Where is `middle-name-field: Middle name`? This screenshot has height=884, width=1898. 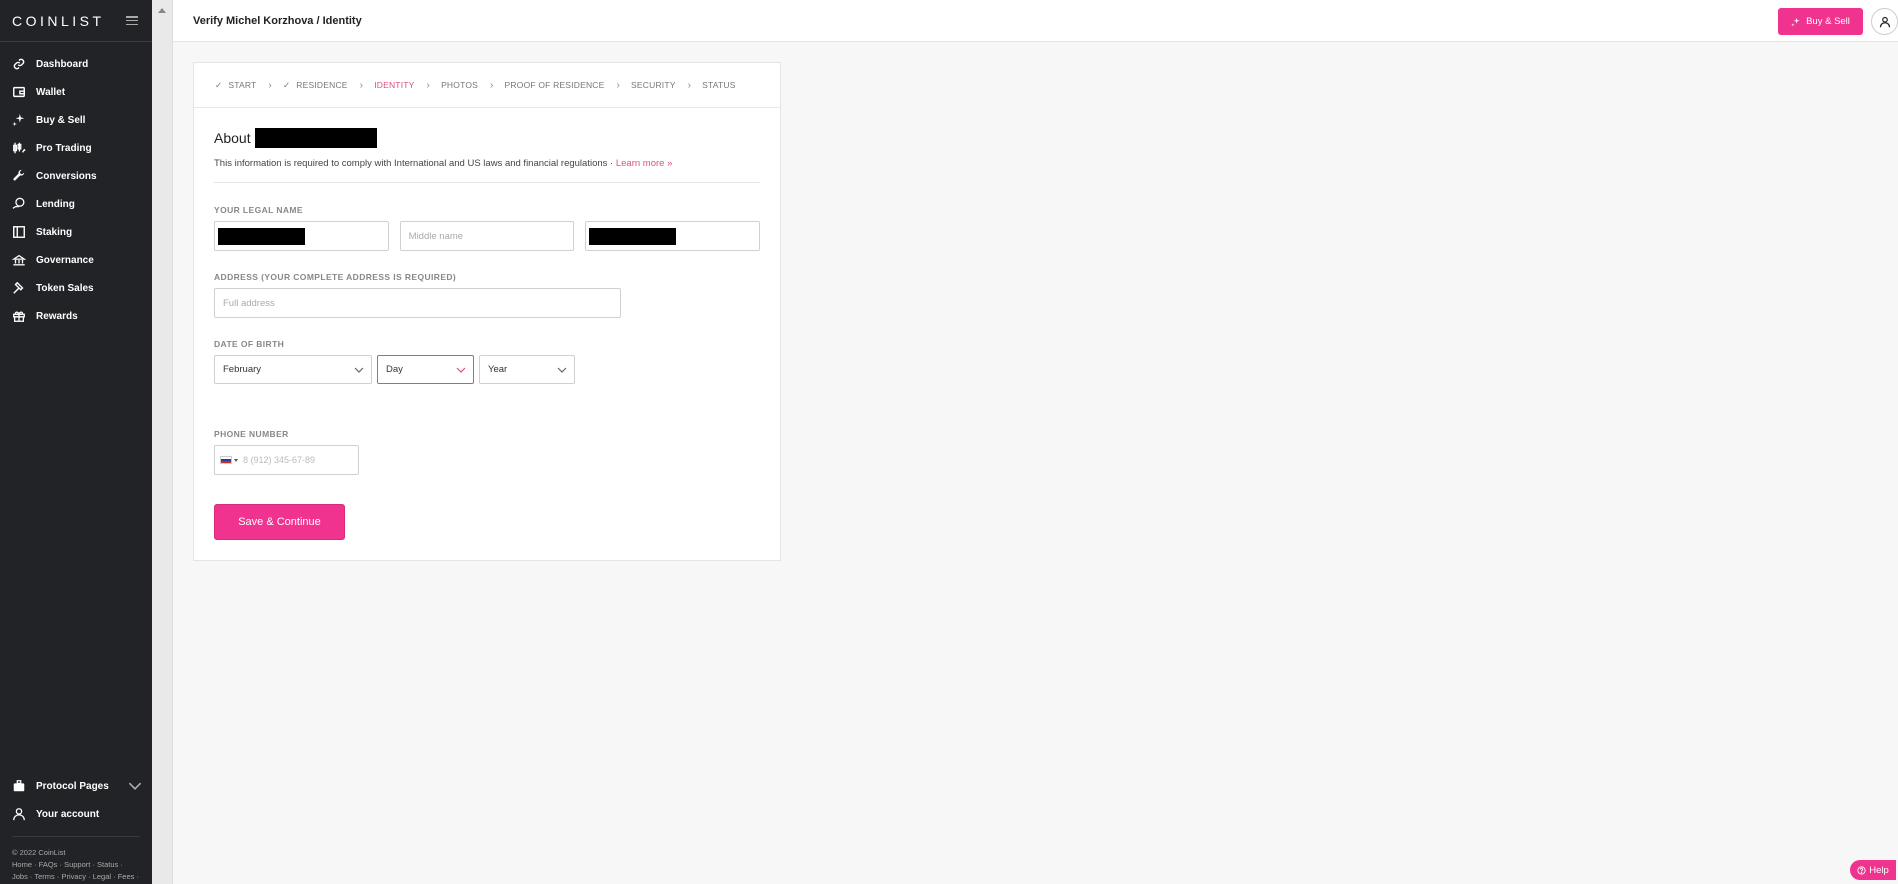
middle-name-field: Middle name is located at coordinates (487, 236).